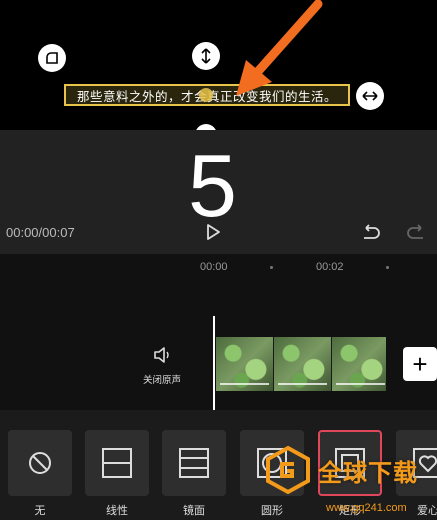 The image size is (437, 520). What do you see at coordinates (214, 267) in the screenshot?
I see `timeline-tick: 00:00` at bounding box center [214, 267].